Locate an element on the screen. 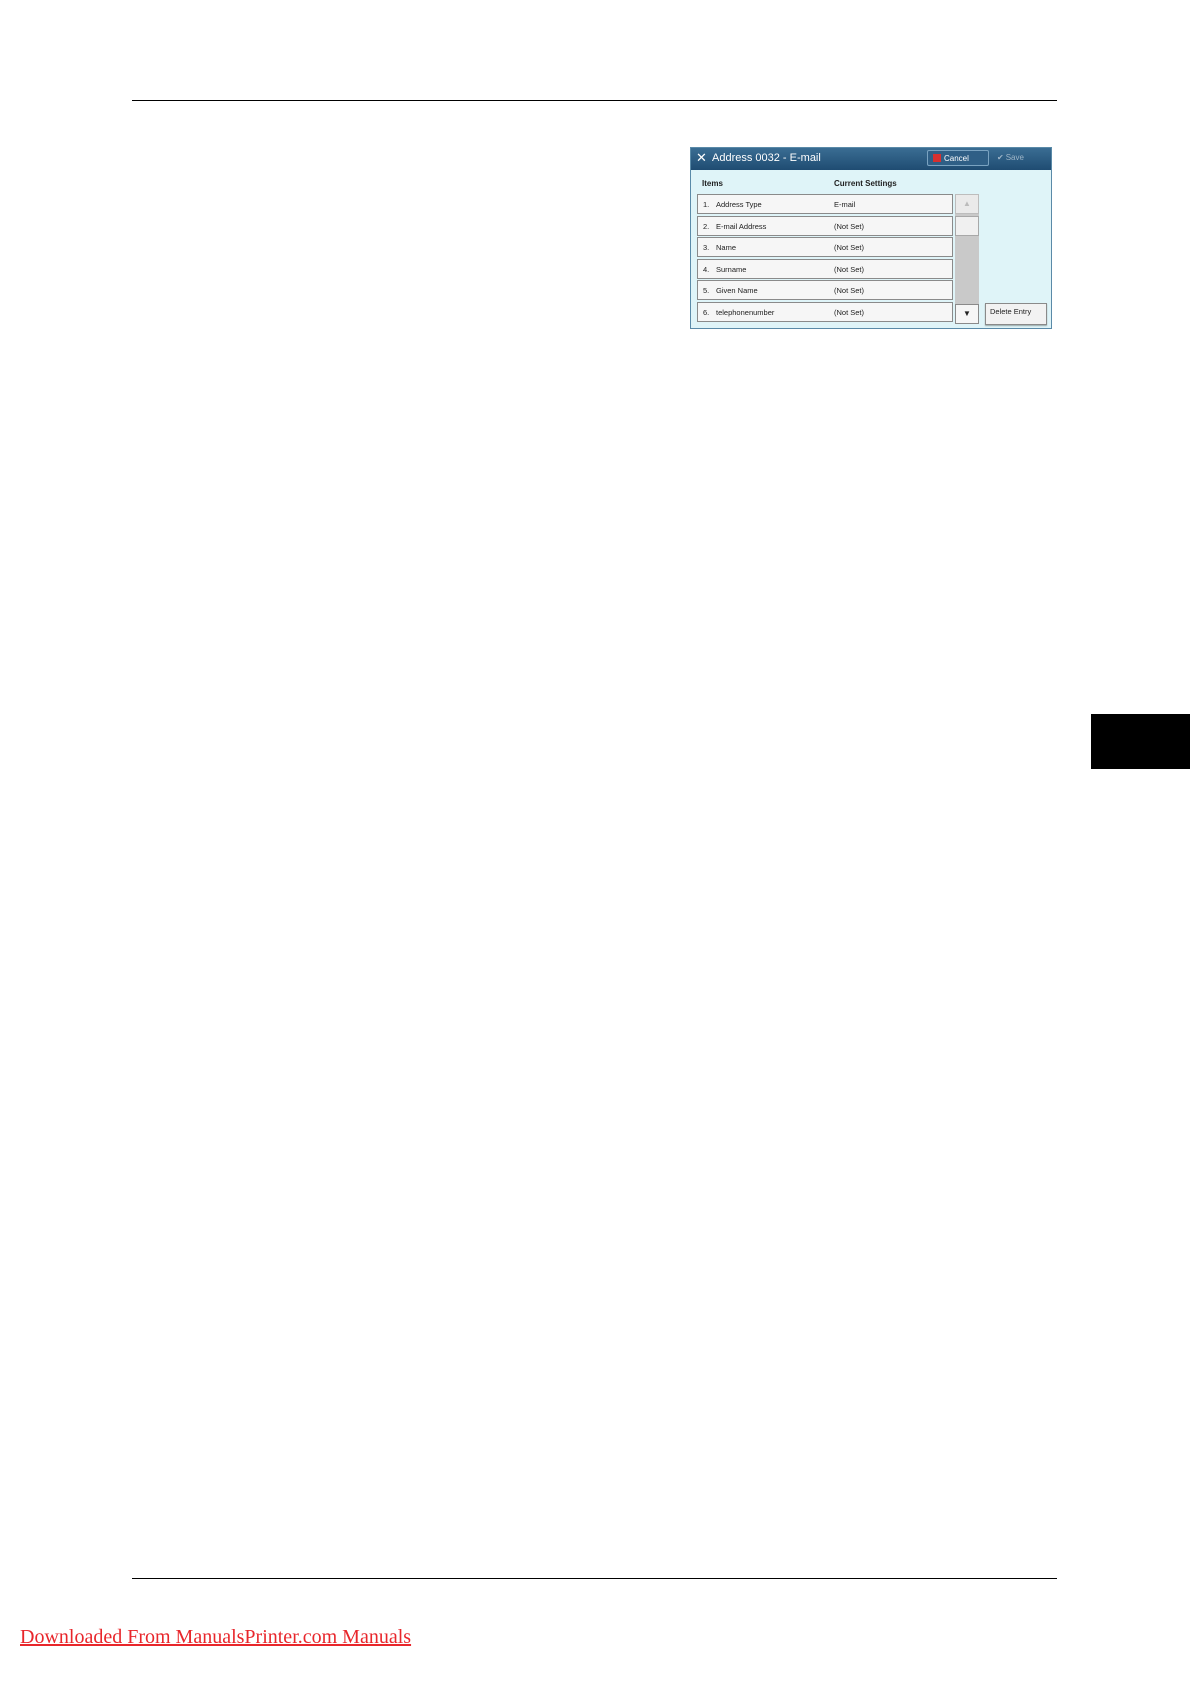 Image resolution: width=1190 pixels, height=1684 pixels. item-number: 3. is located at coordinates (706, 247).